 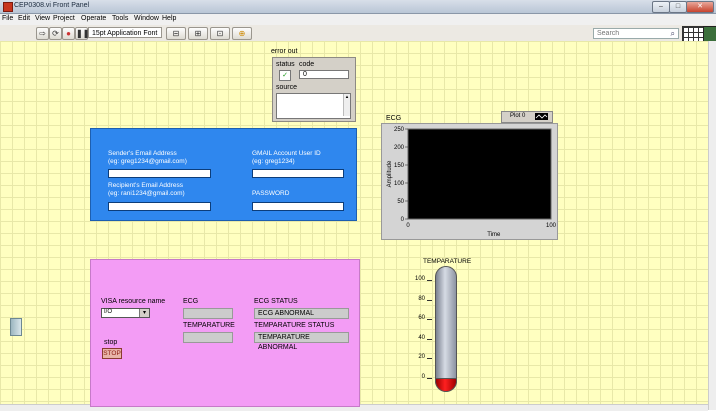 I want to click on y-tick-label: 200, so click(x=399, y=148).